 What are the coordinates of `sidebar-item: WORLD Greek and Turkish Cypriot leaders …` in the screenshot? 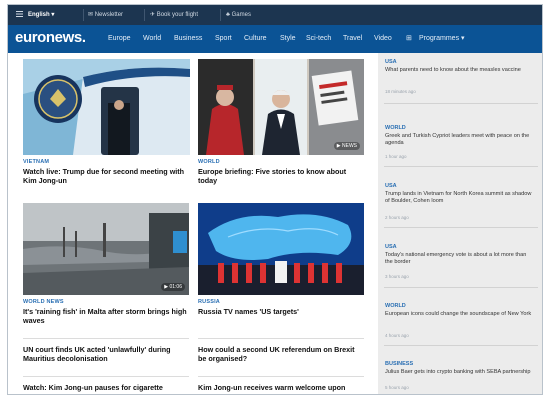 It's located at (460, 140).